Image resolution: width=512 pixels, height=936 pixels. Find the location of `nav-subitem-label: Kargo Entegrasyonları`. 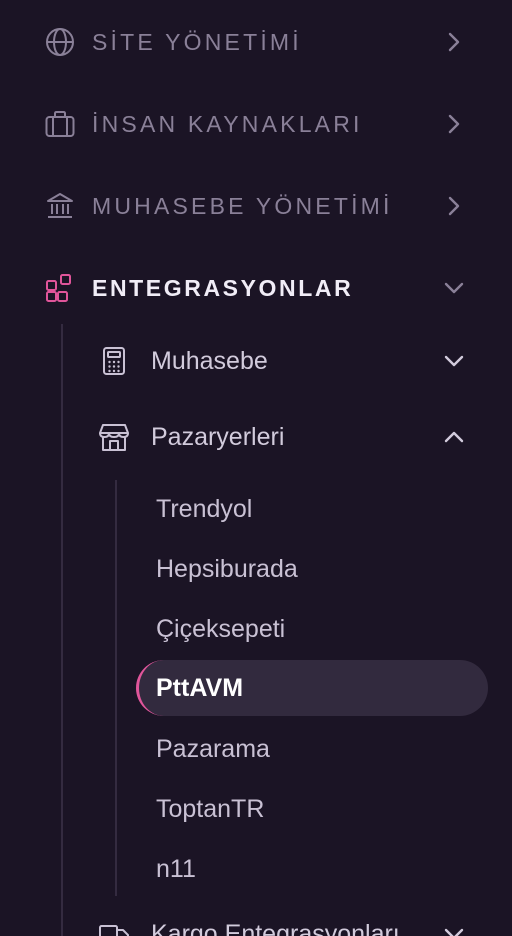

nav-subitem-label: Kargo Entegrasyonları is located at coordinates (275, 928).